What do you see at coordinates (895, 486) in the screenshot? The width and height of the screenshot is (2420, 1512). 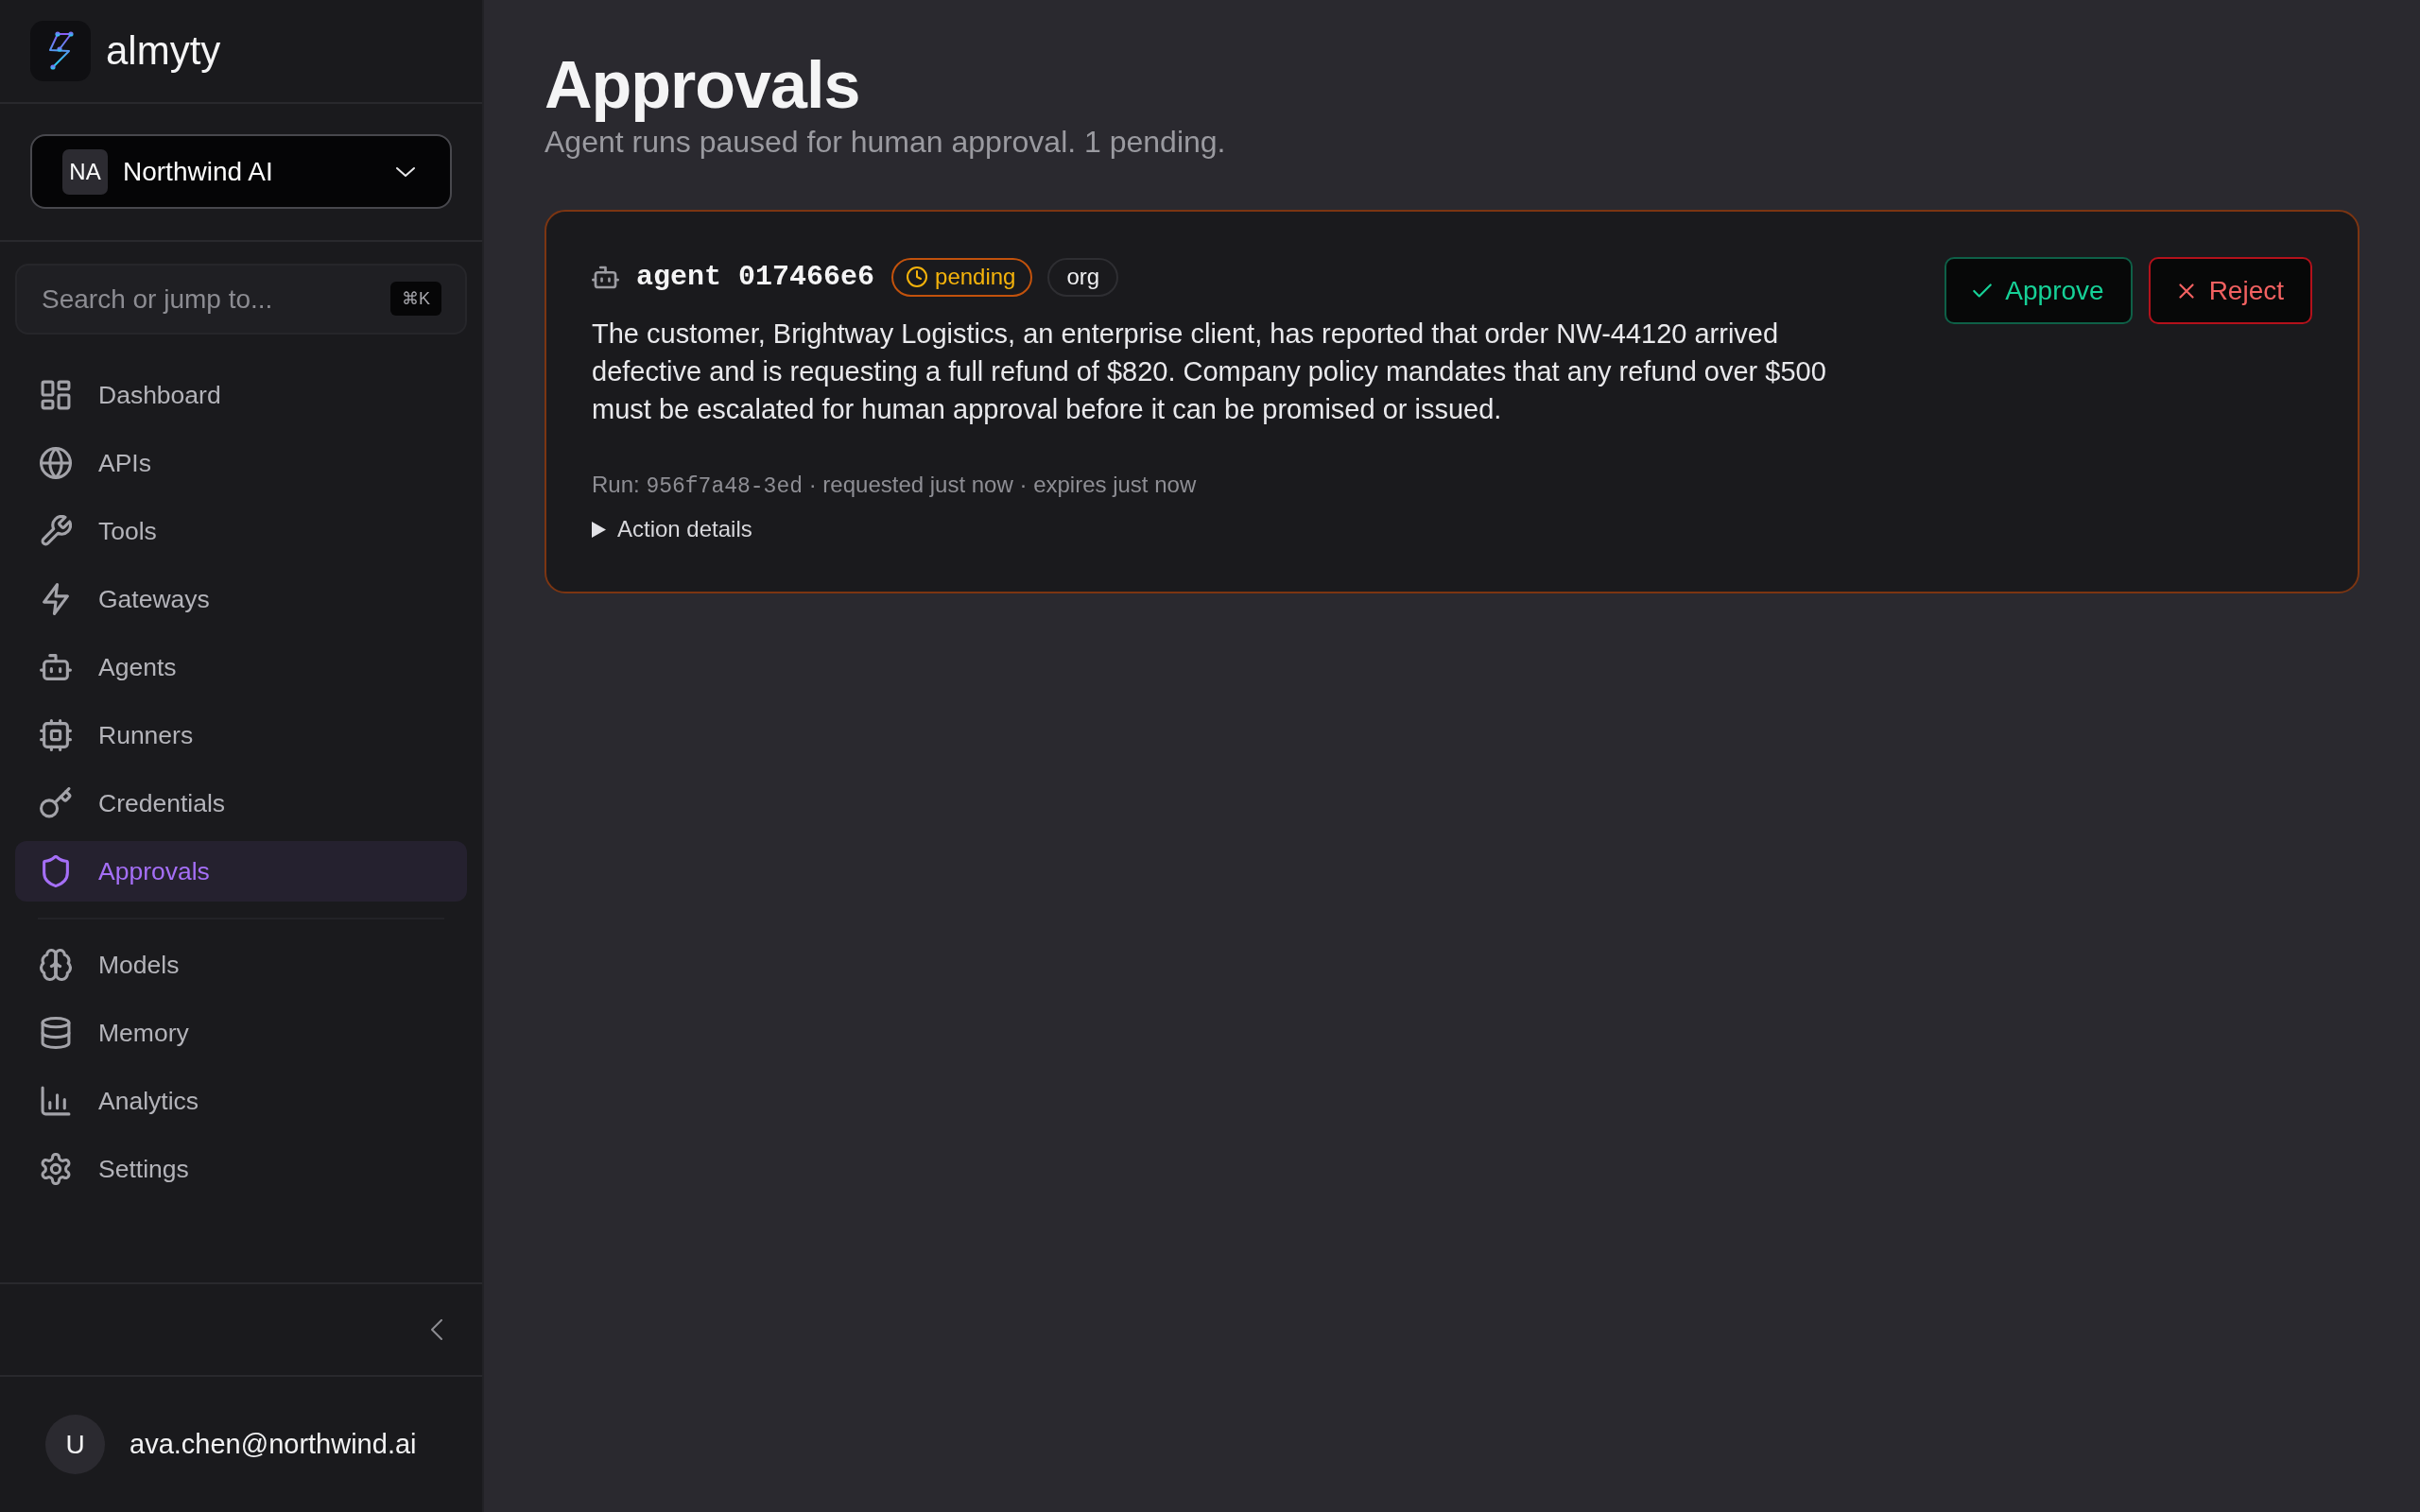 I see `run-meta: Run: 956f7a48-3ed · requested just now · expires just now` at bounding box center [895, 486].